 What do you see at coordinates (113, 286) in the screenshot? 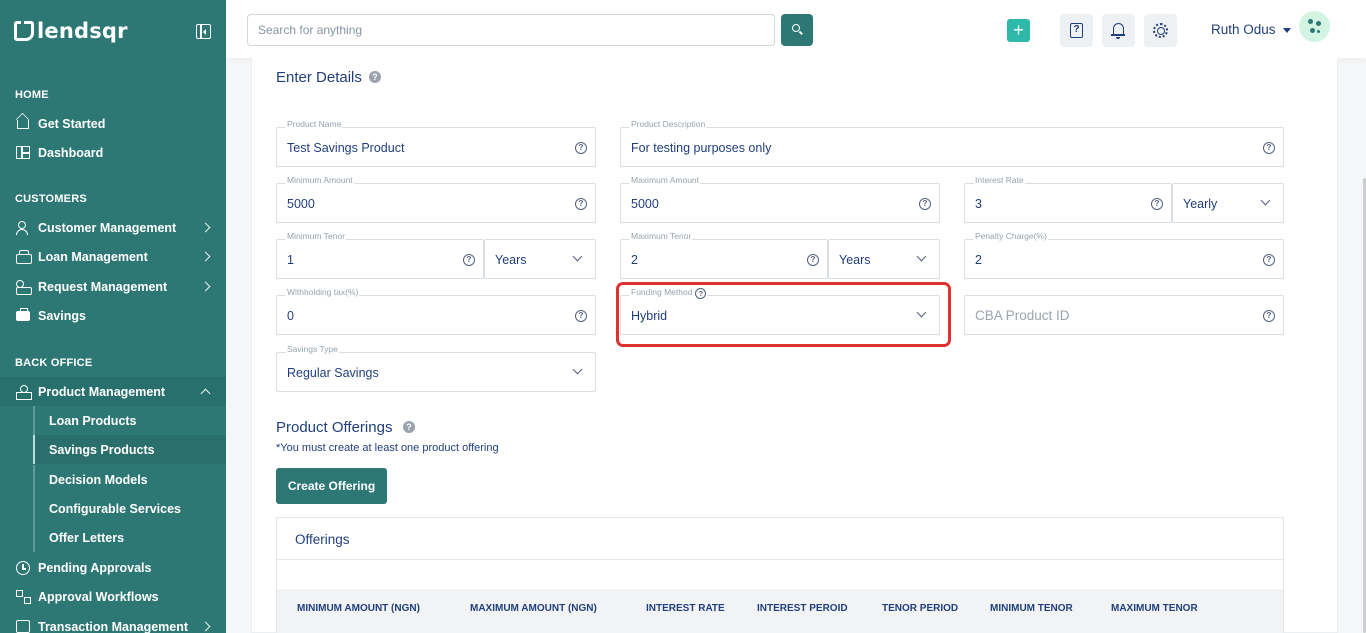
I see `sidebar-item-request-management: Request Management` at bounding box center [113, 286].